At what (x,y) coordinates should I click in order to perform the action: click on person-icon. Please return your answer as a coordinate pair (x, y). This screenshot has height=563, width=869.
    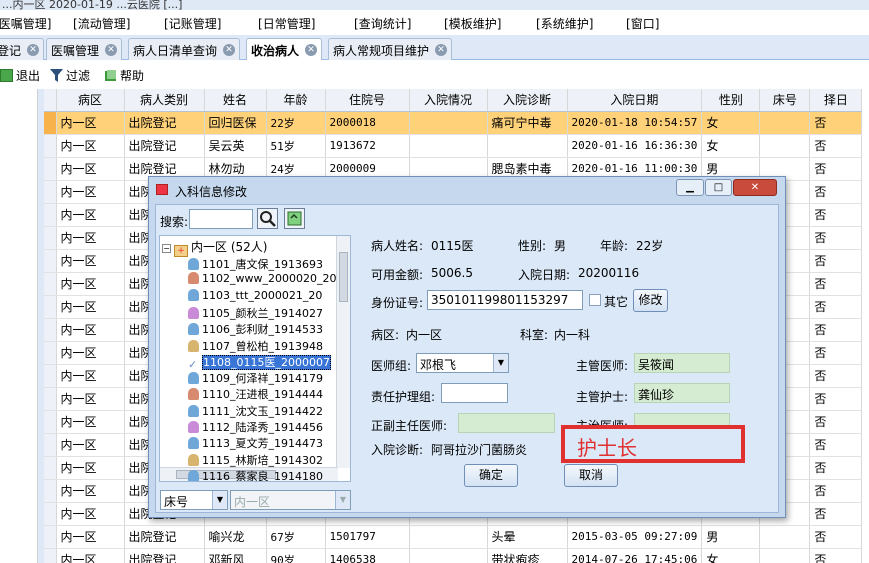
    Looking at the image, I should click on (193, 410).